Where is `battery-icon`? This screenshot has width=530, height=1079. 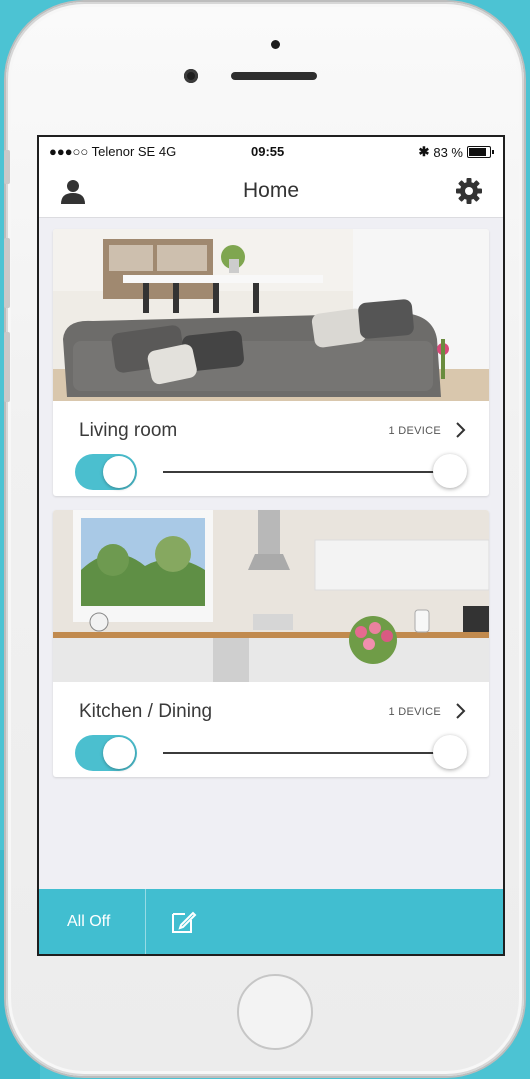
battery-icon is located at coordinates (480, 152).